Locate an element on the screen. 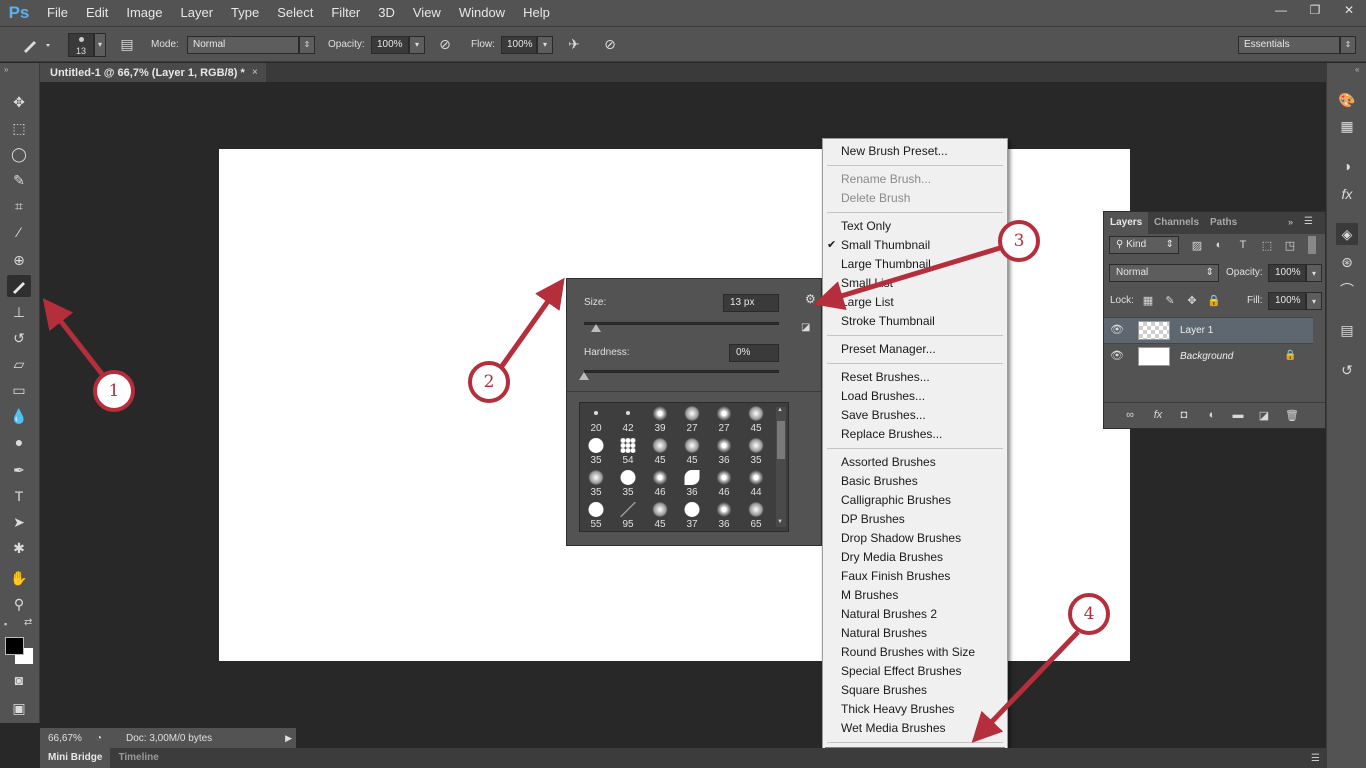  minimize-button: — is located at coordinates (1281, 10).